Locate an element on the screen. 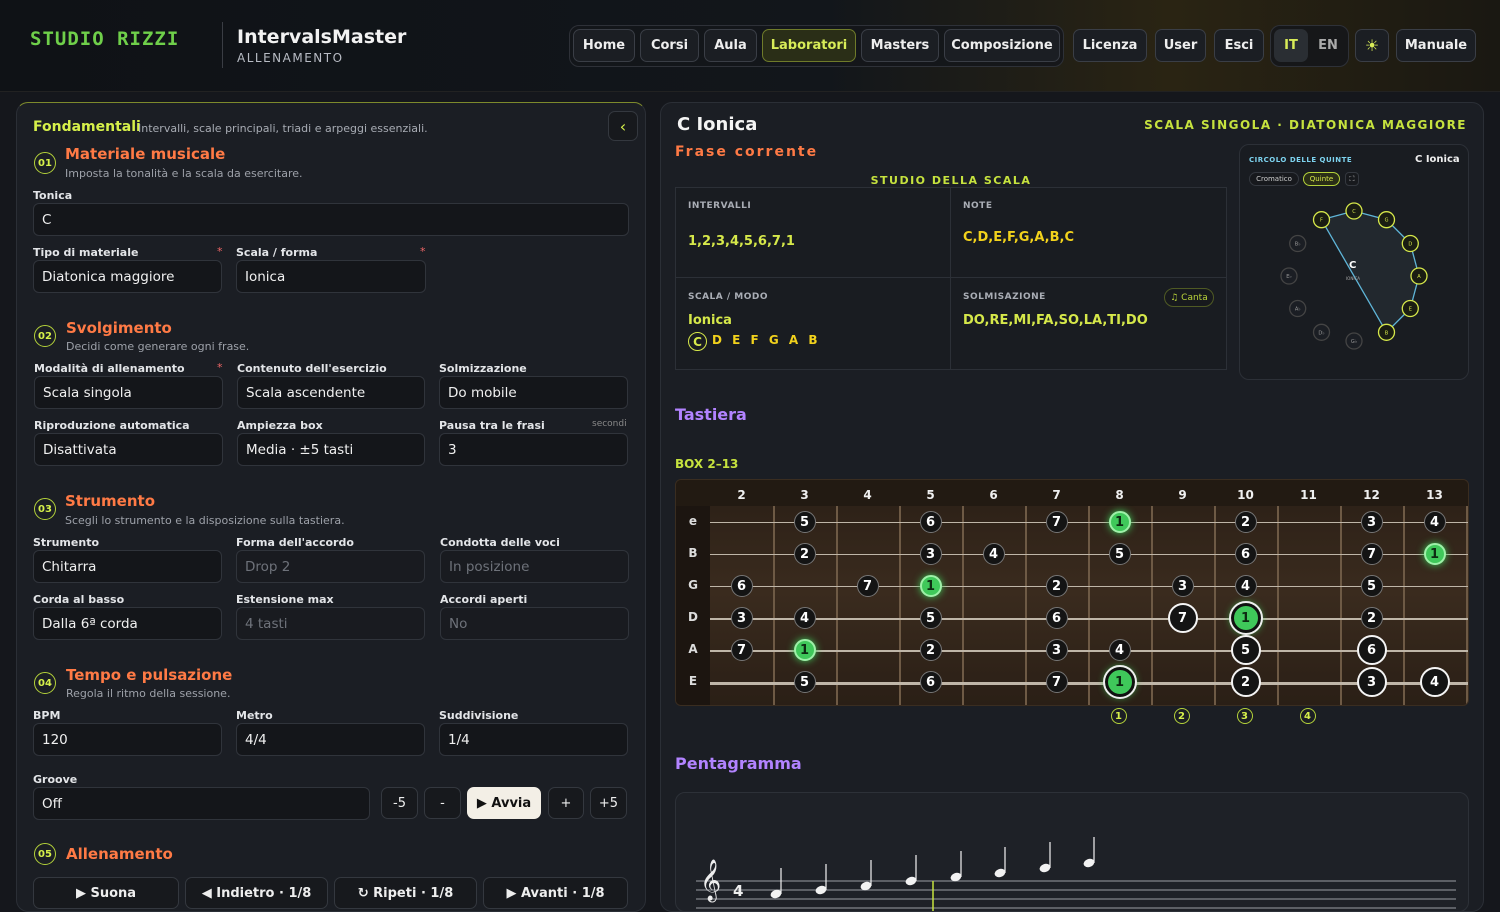 Image resolution: width=1500 pixels, height=912 pixels. circle-note: E♭ is located at coordinates (1289, 276).